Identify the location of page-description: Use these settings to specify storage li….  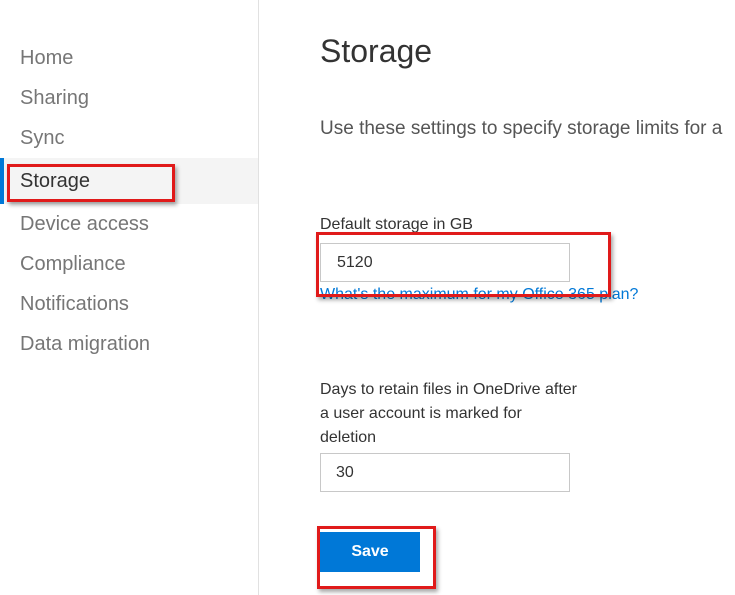
(521, 128).